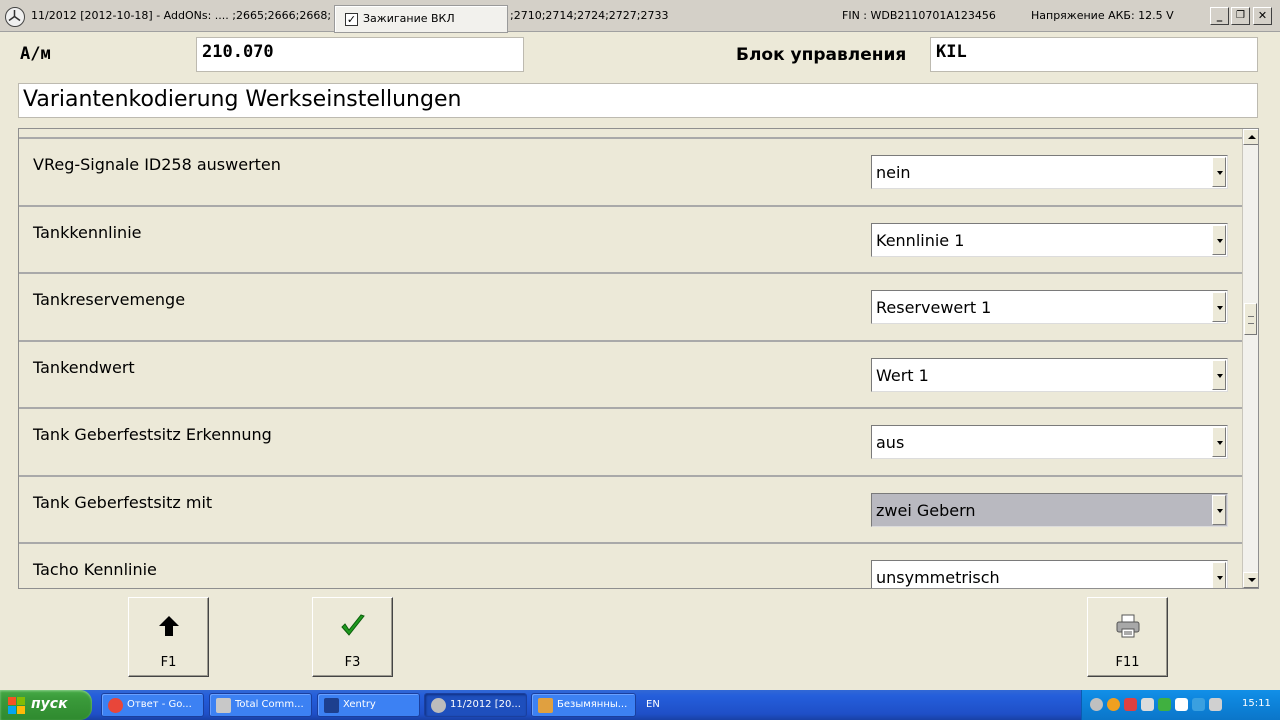 The image size is (1280, 720). What do you see at coordinates (1219, 16) in the screenshot?
I see `minimize-button: _` at bounding box center [1219, 16].